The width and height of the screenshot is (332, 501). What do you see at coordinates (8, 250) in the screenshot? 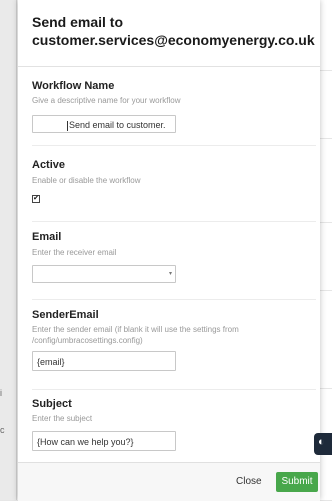
I see `background-left-strip: i c` at bounding box center [8, 250].